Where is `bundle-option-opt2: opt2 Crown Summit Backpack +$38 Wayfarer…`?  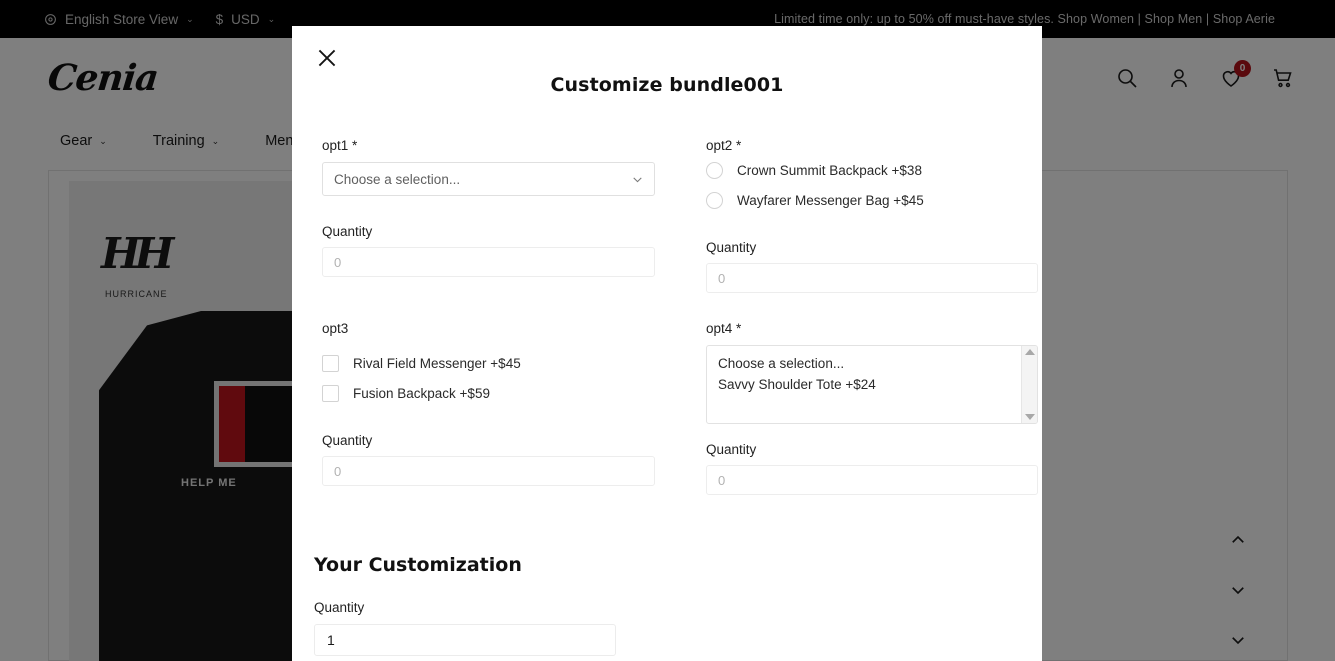 bundle-option-opt2: opt2 Crown Summit Backpack +$38 Wayfarer… is located at coordinates (872, 215).